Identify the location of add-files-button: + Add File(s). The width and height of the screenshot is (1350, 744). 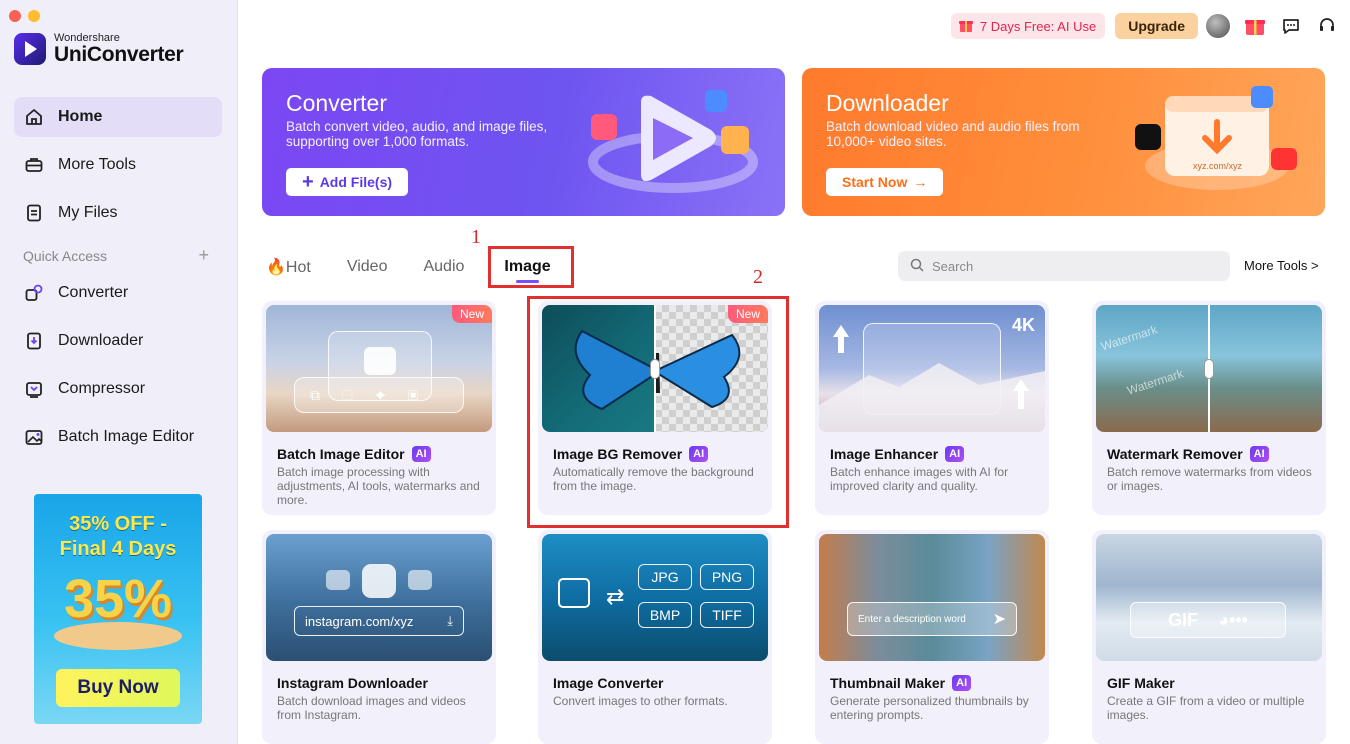
(347, 182).